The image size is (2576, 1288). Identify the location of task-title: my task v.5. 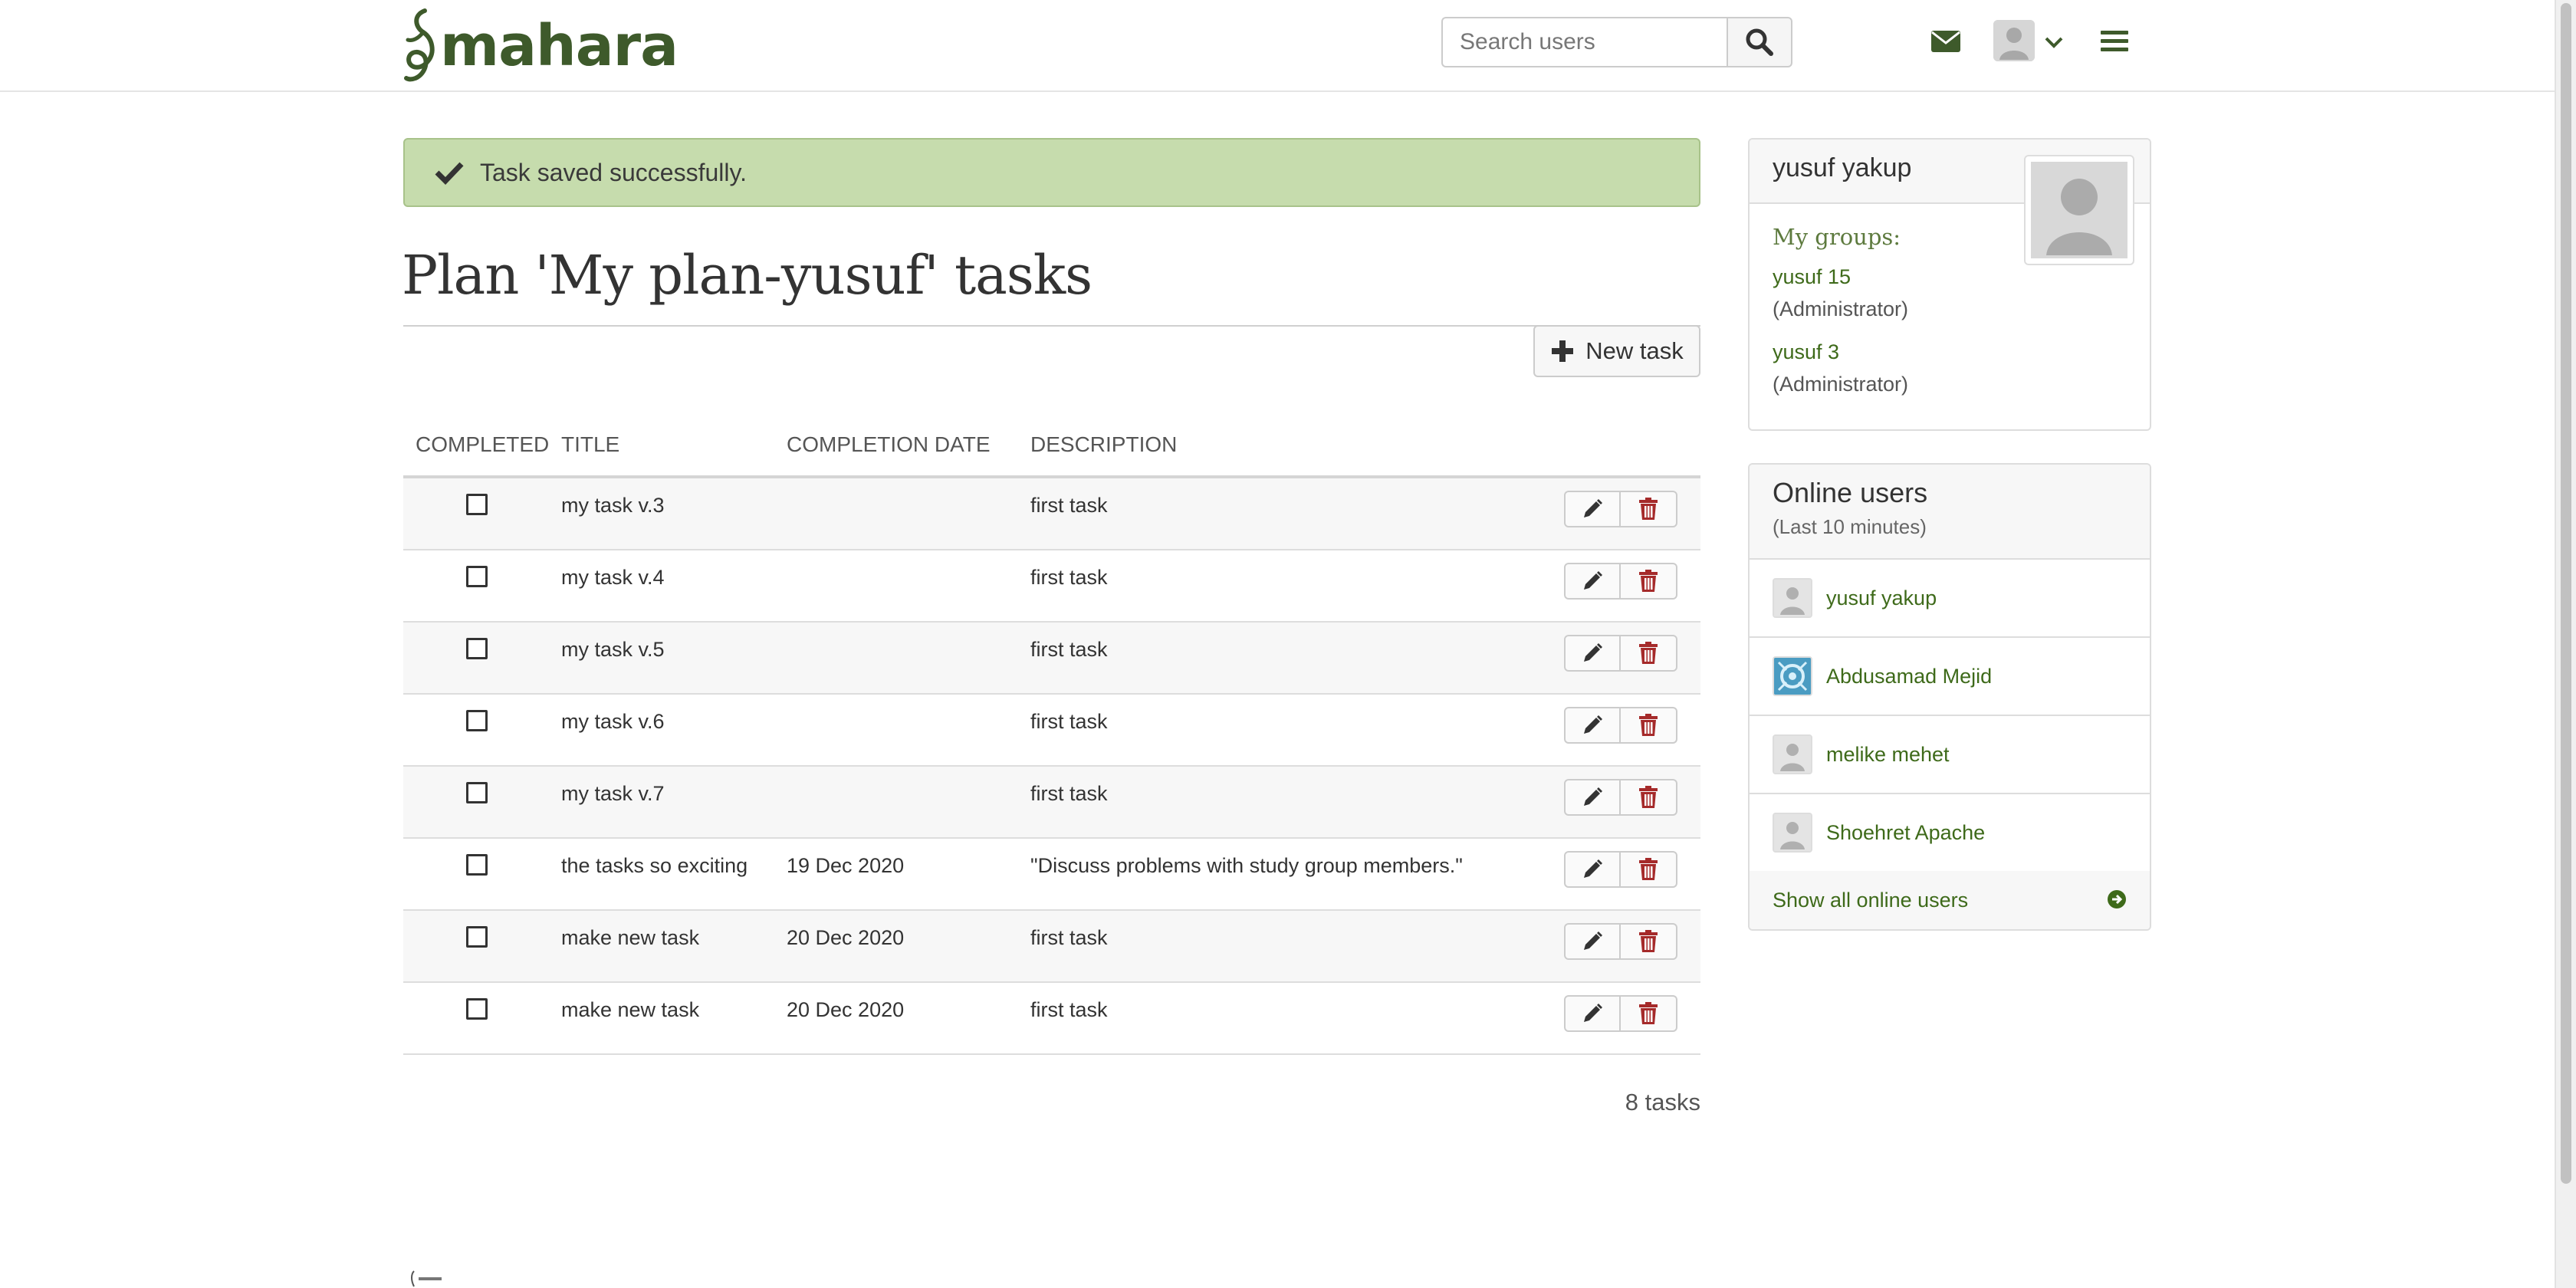
(613, 649).